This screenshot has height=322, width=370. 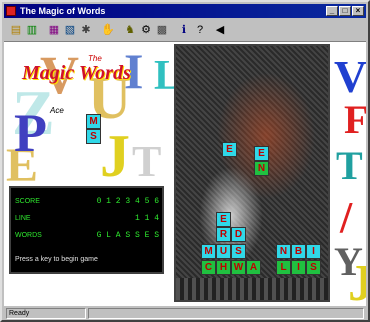 I want to click on toolbar: ▤ ▥ ▦ ▧ ✱ ✋ ♞ ⚙ ▩ ℹ ? ◀, so click(x=185, y=30).